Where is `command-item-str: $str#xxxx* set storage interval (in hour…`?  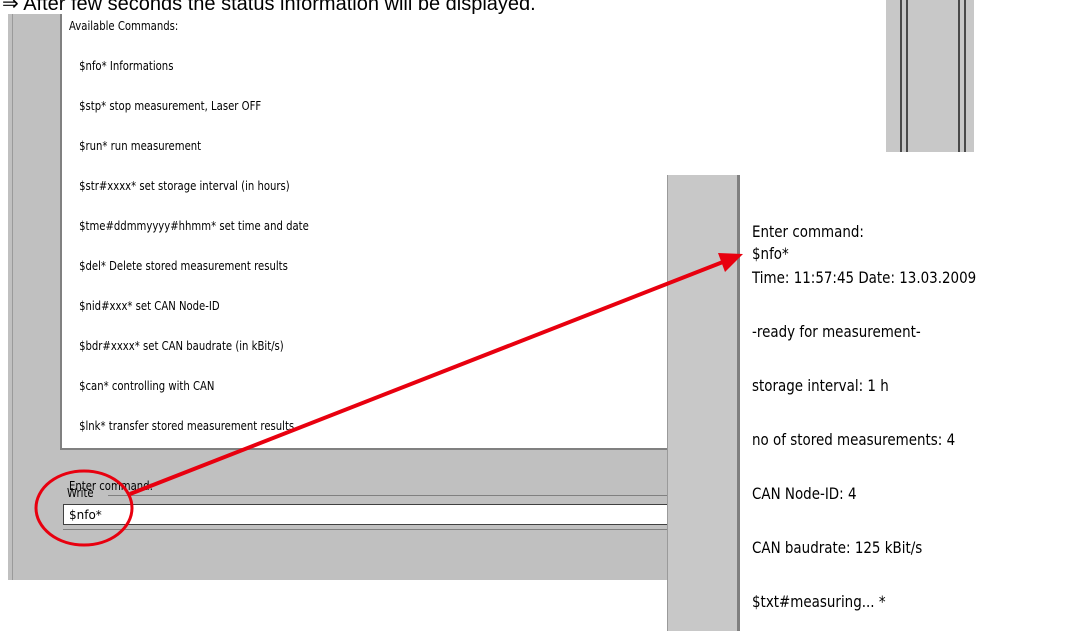 command-item-str: $str#xxxx* set storage interval (in hour… is located at coordinates (184, 186).